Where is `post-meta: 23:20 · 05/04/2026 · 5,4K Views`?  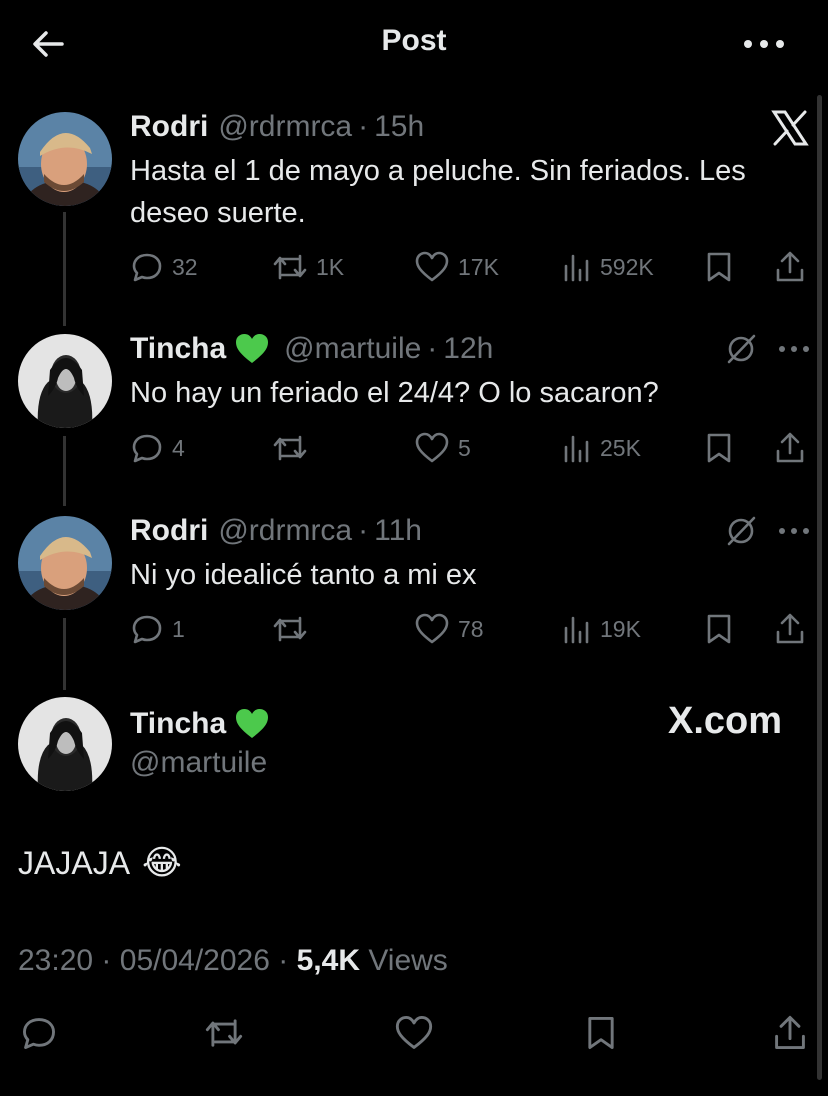 post-meta: 23:20 · 05/04/2026 · 5,4K Views is located at coordinates (233, 961).